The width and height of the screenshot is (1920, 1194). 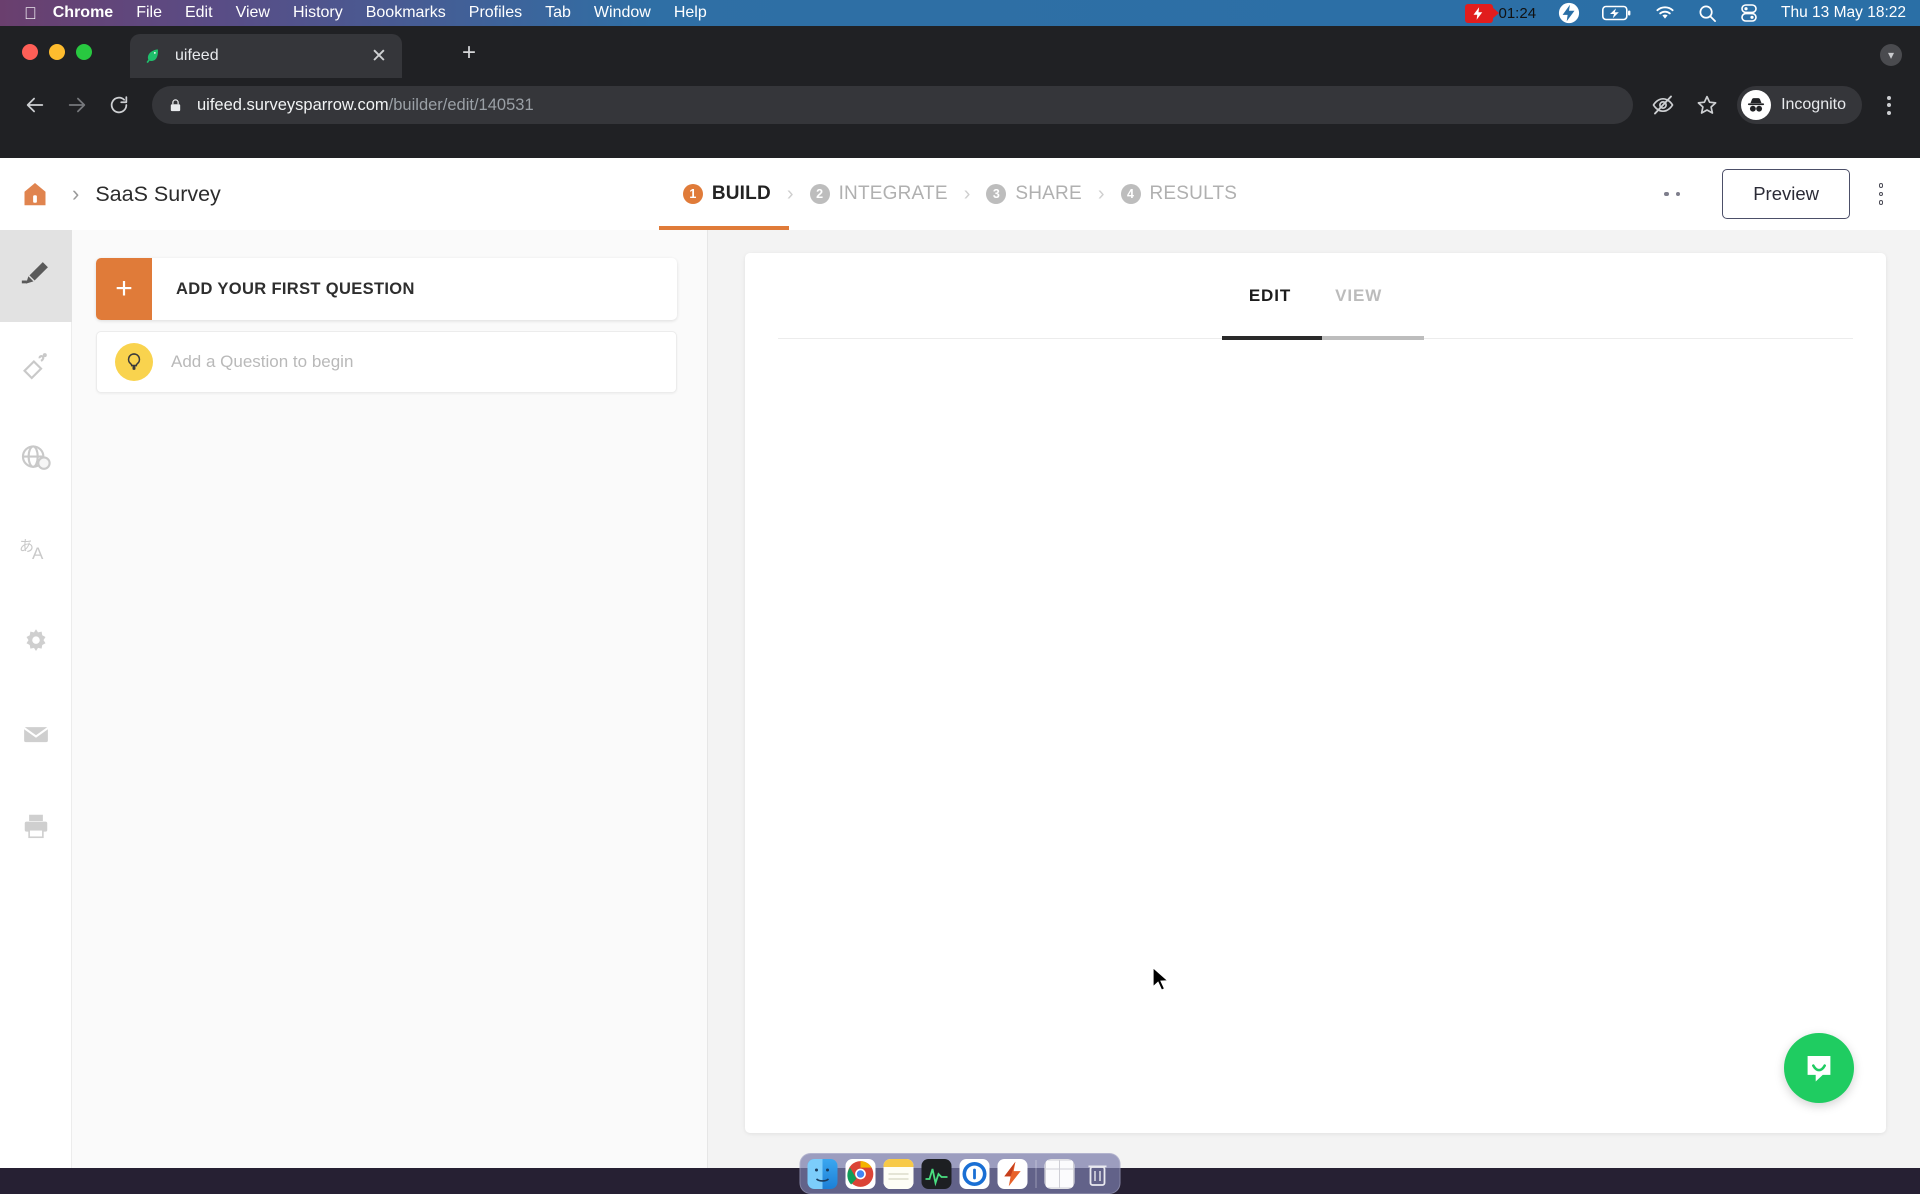 I want to click on active-step-underline, so click(x=724, y=228).